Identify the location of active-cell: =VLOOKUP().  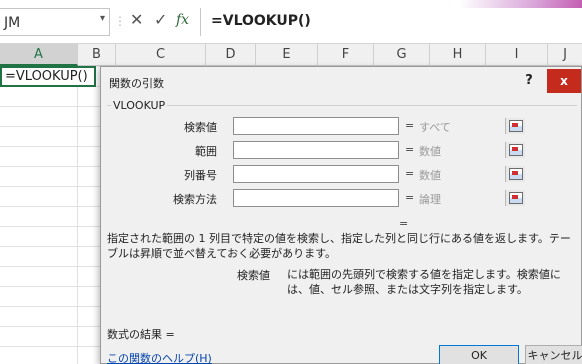
(48, 76).